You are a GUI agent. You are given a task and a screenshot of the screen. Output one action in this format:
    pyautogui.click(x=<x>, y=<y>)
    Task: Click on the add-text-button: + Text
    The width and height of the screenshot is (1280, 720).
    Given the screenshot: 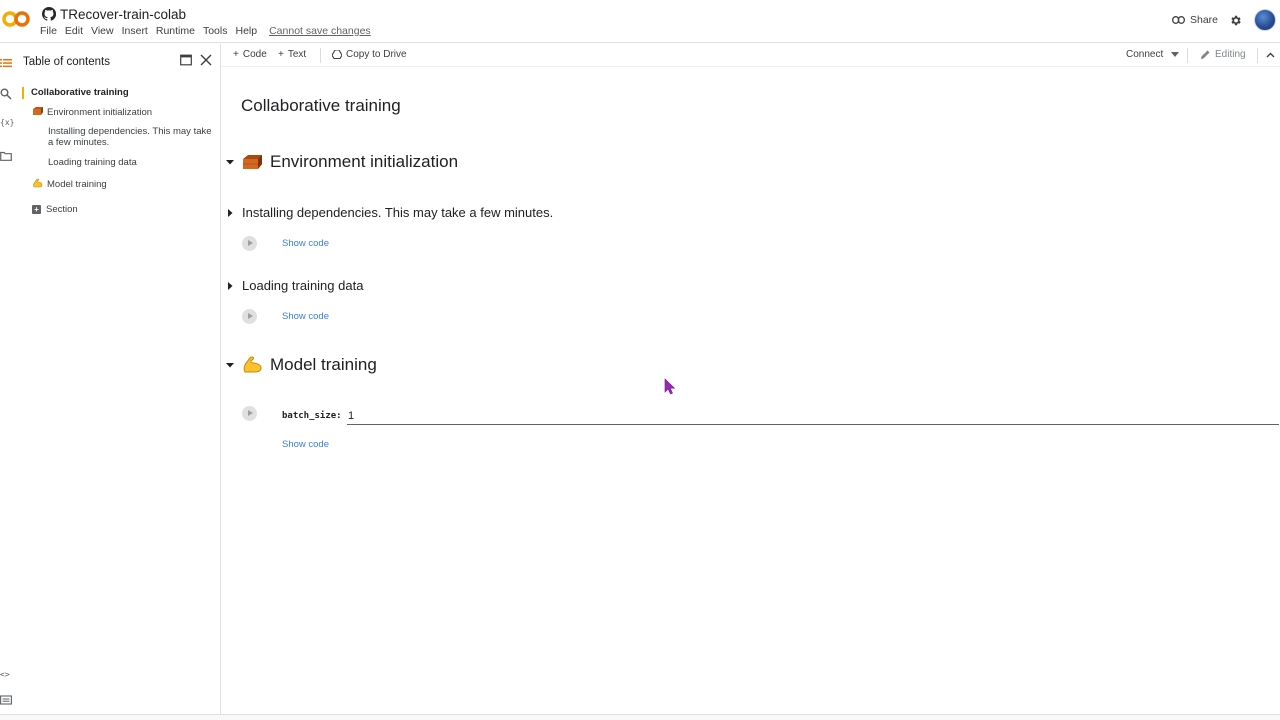 What is the action you would take?
    pyautogui.click(x=292, y=54)
    